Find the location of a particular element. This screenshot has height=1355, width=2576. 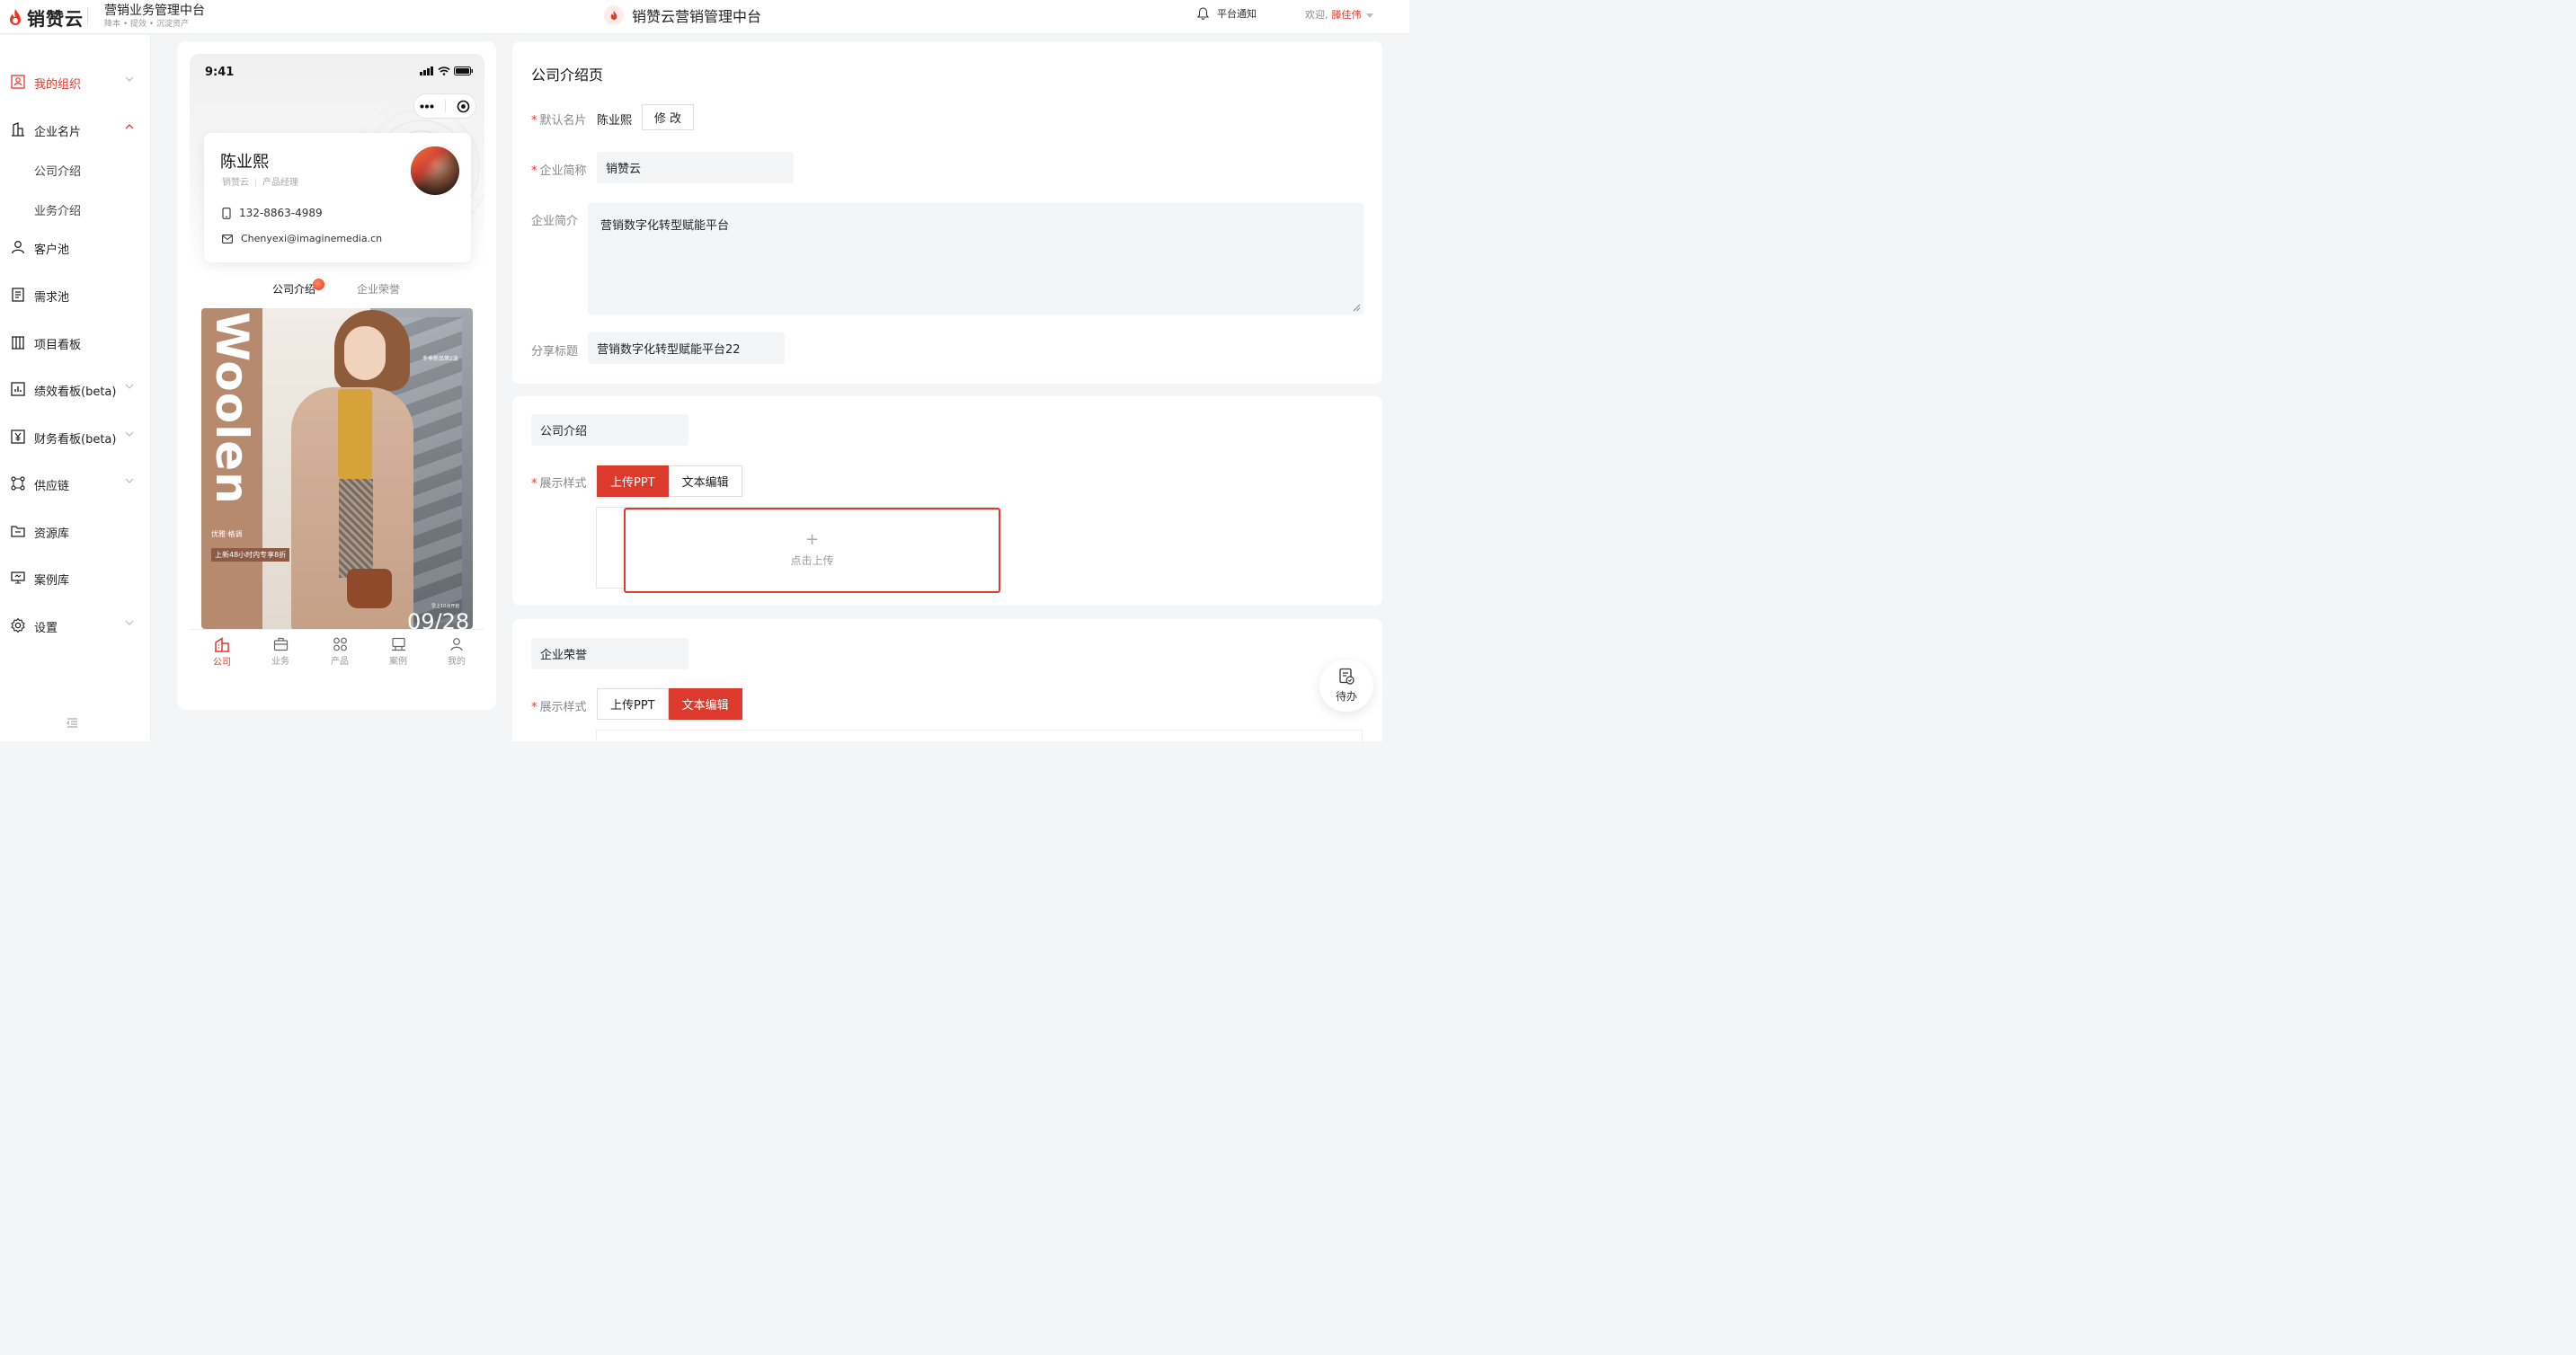

user-menu: 欢迎, 滕佳伟 is located at coordinates (1339, 14).